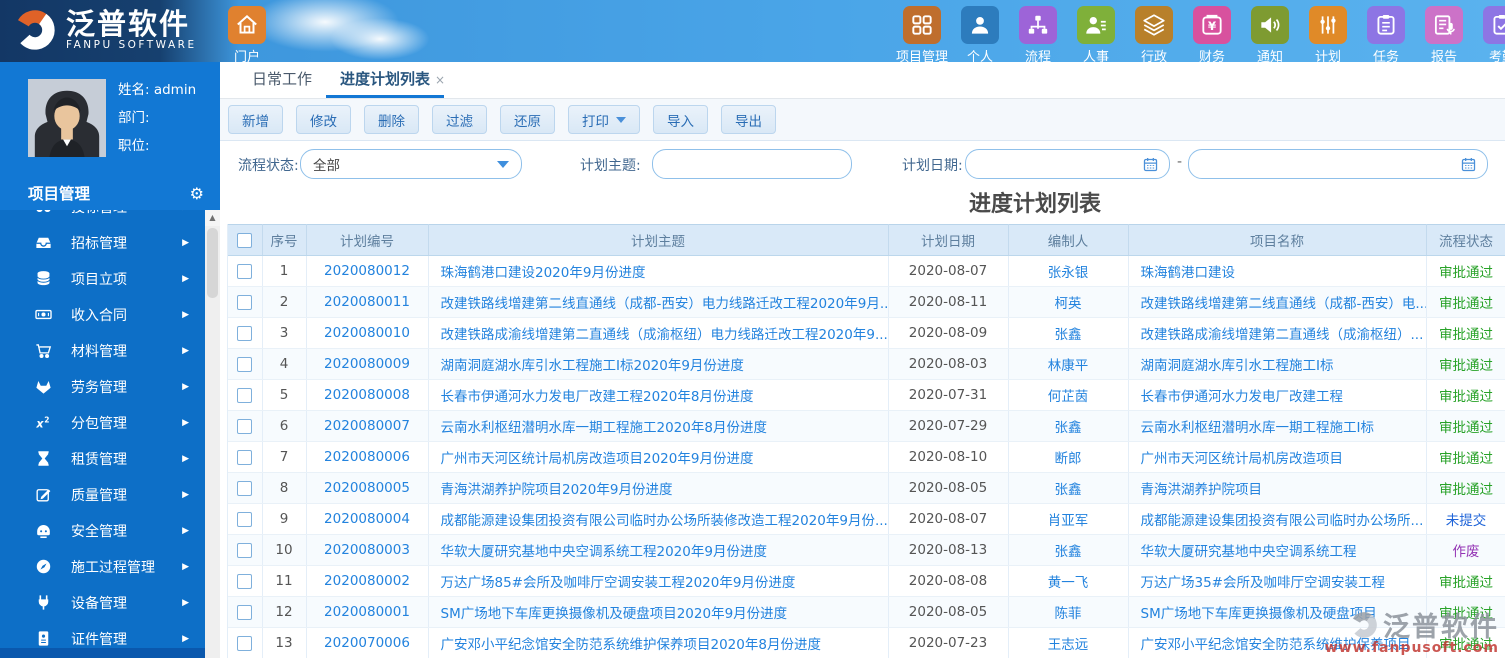 The height and width of the screenshot is (658, 1505). Describe the element at coordinates (102, 531) in the screenshot. I see `sidebar-item-安全管理: 安全管理 ▶` at that location.